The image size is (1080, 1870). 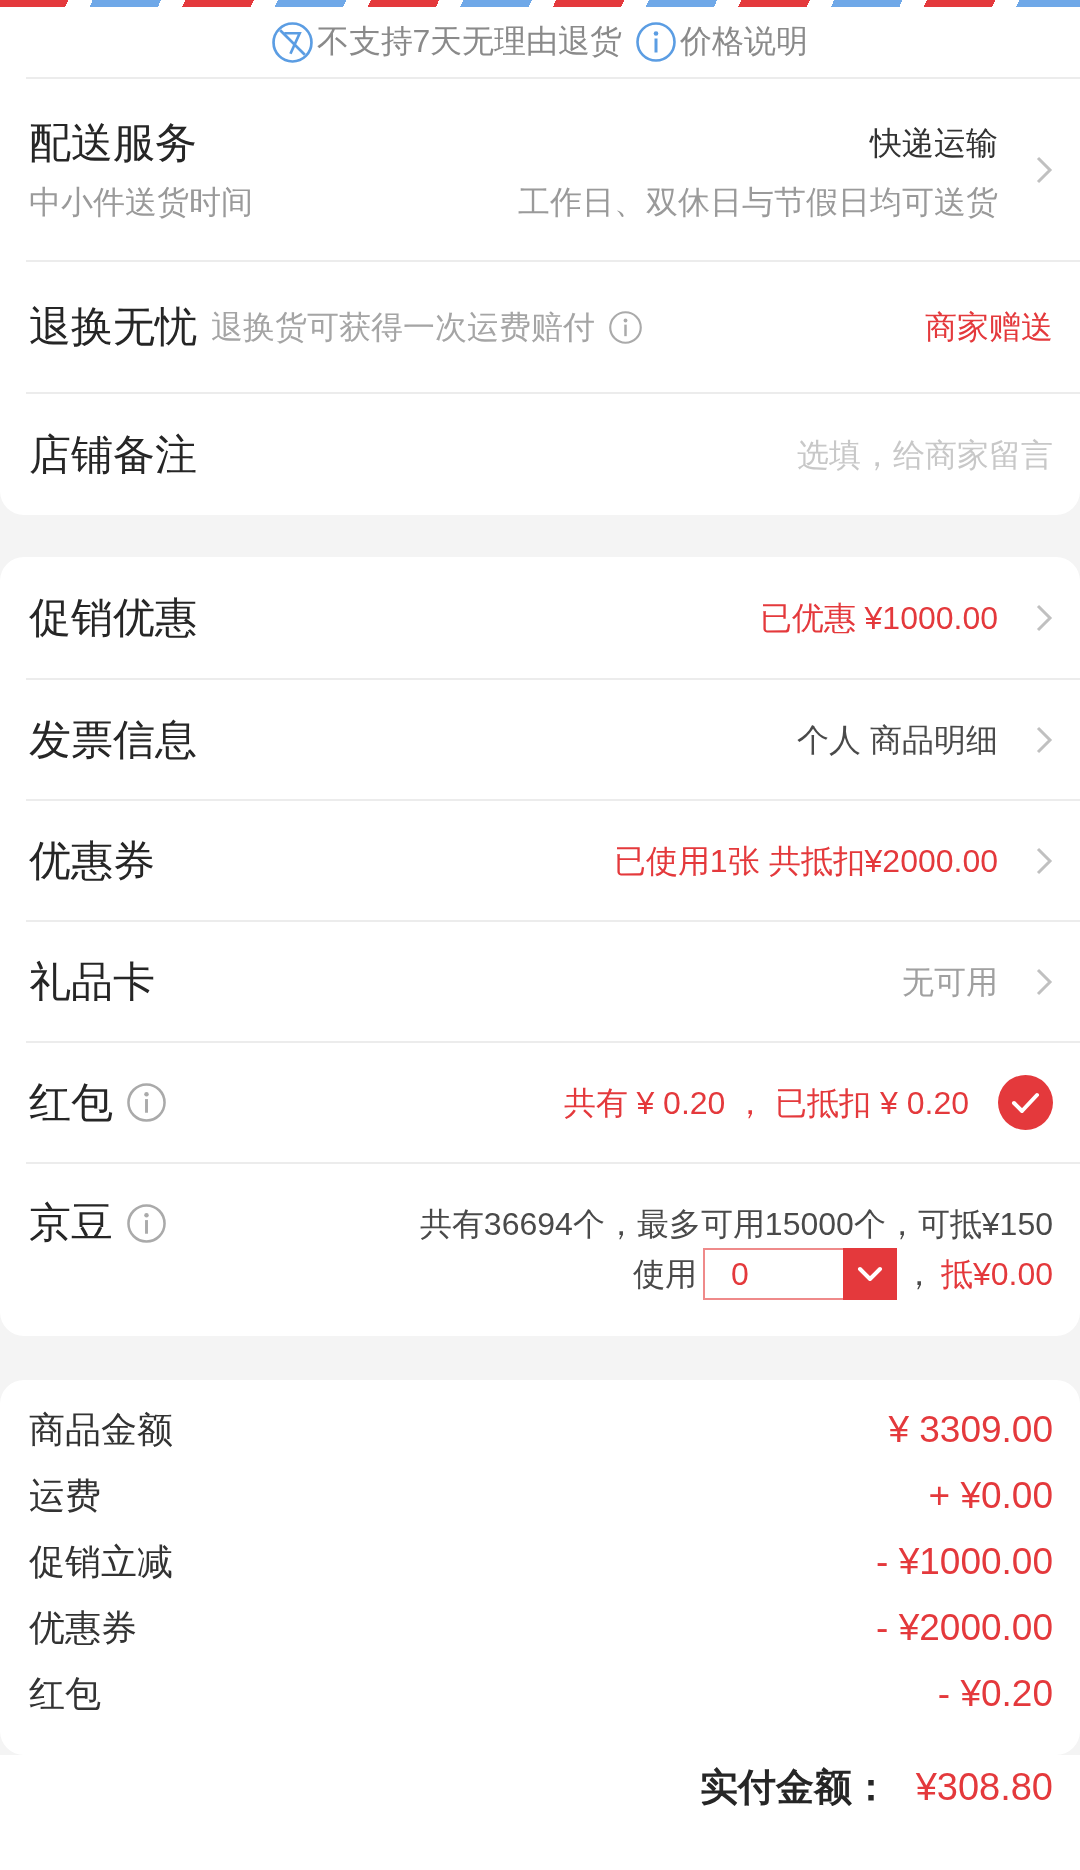 I want to click on notice-text: 不支持7天无理由退货, so click(x=469, y=41).